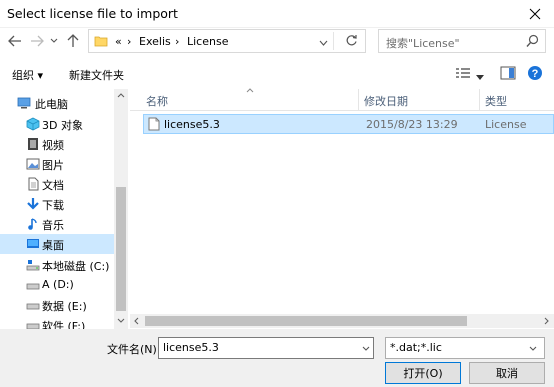 This screenshot has width=554, height=387. What do you see at coordinates (33, 144) in the screenshot?
I see `video-icon` at bounding box center [33, 144].